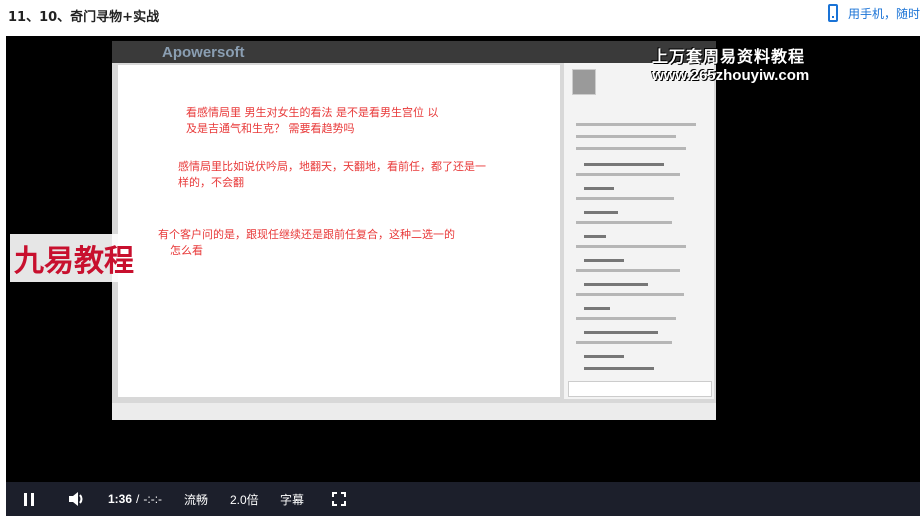  I want to click on duration: -:-:-, so click(153, 499).